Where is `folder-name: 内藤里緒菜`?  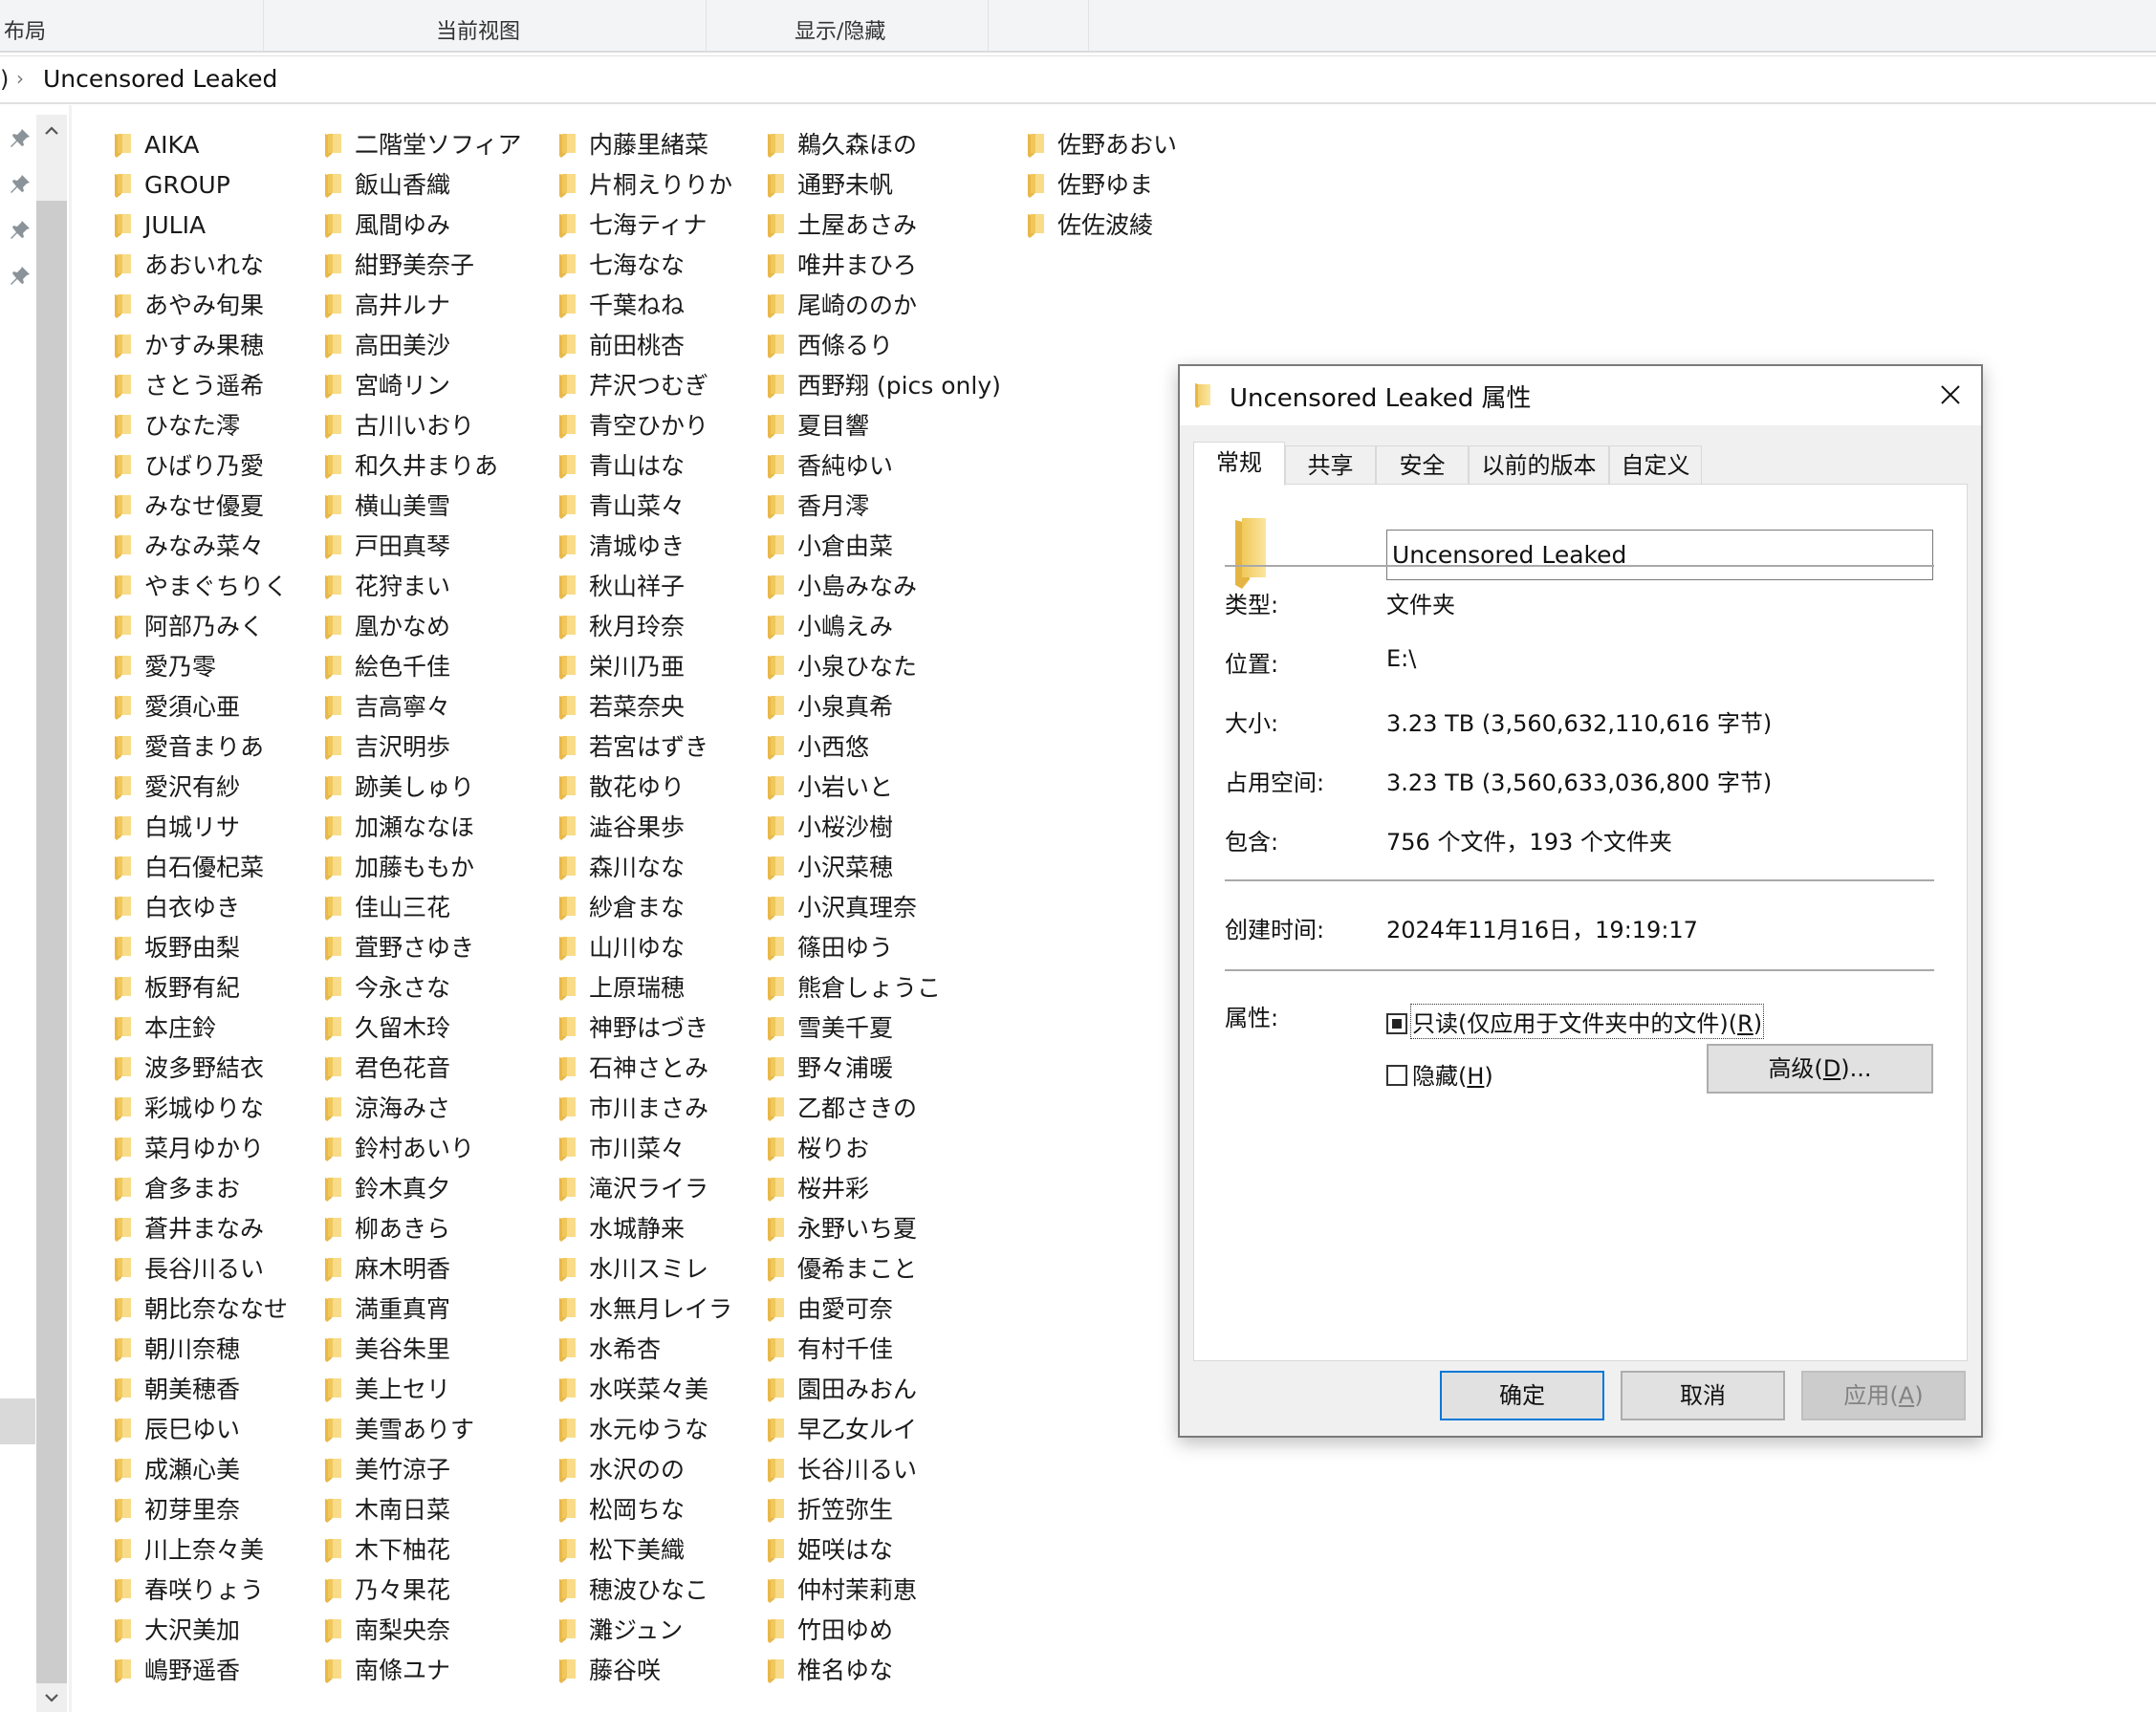 folder-name: 内藤里緒菜 is located at coordinates (649, 145).